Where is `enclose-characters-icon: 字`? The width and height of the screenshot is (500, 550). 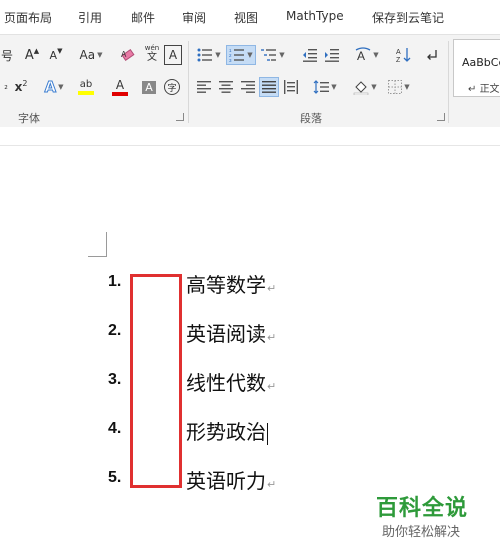 enclose-characters-icon: 字 is located at coordinates (172, 87).